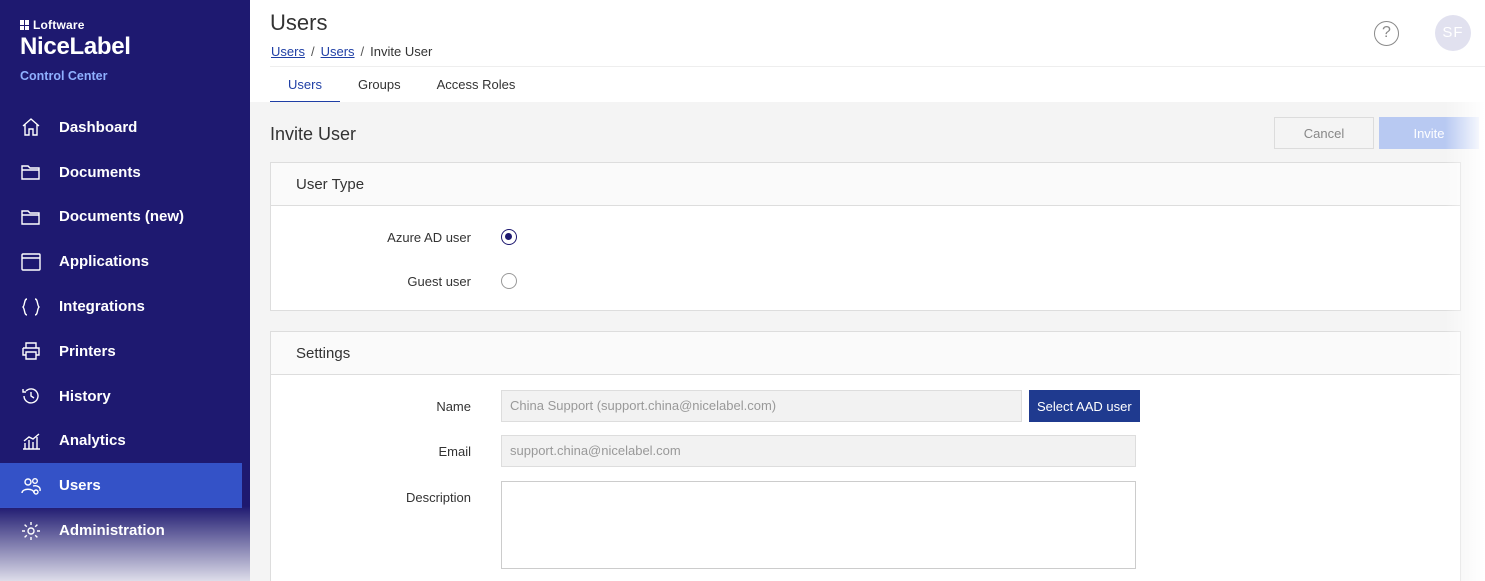  What do you see at coordinates (31, 127) in the screenshot?
I see `home-icon` at bounding box center [31, 127].